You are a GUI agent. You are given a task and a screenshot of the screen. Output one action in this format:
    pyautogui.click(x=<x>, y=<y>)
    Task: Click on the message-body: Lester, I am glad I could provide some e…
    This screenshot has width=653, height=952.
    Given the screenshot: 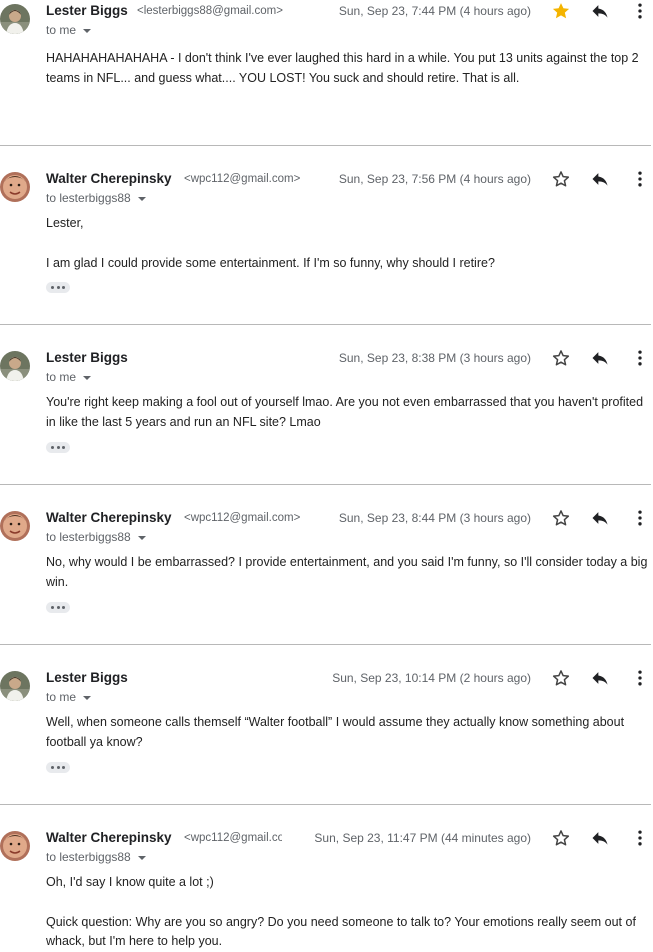 What is the action you would take?
    pyautogui.click(x=348, y=243)
    